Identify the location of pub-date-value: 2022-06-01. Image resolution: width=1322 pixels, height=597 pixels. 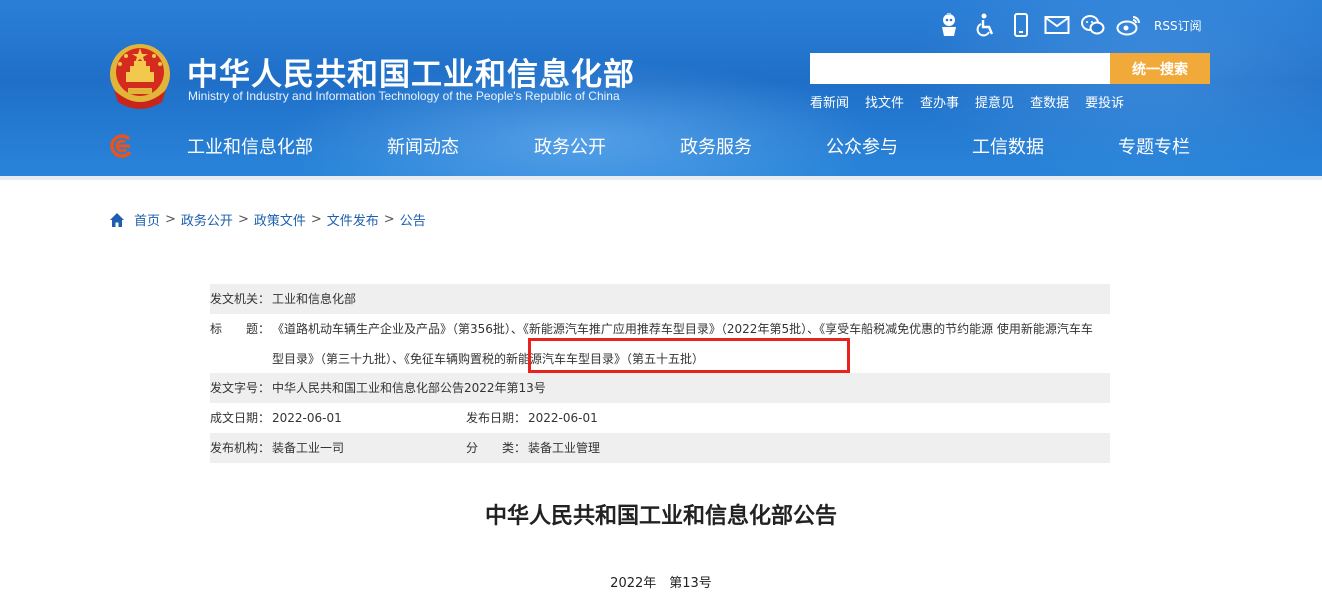
(563, 418).